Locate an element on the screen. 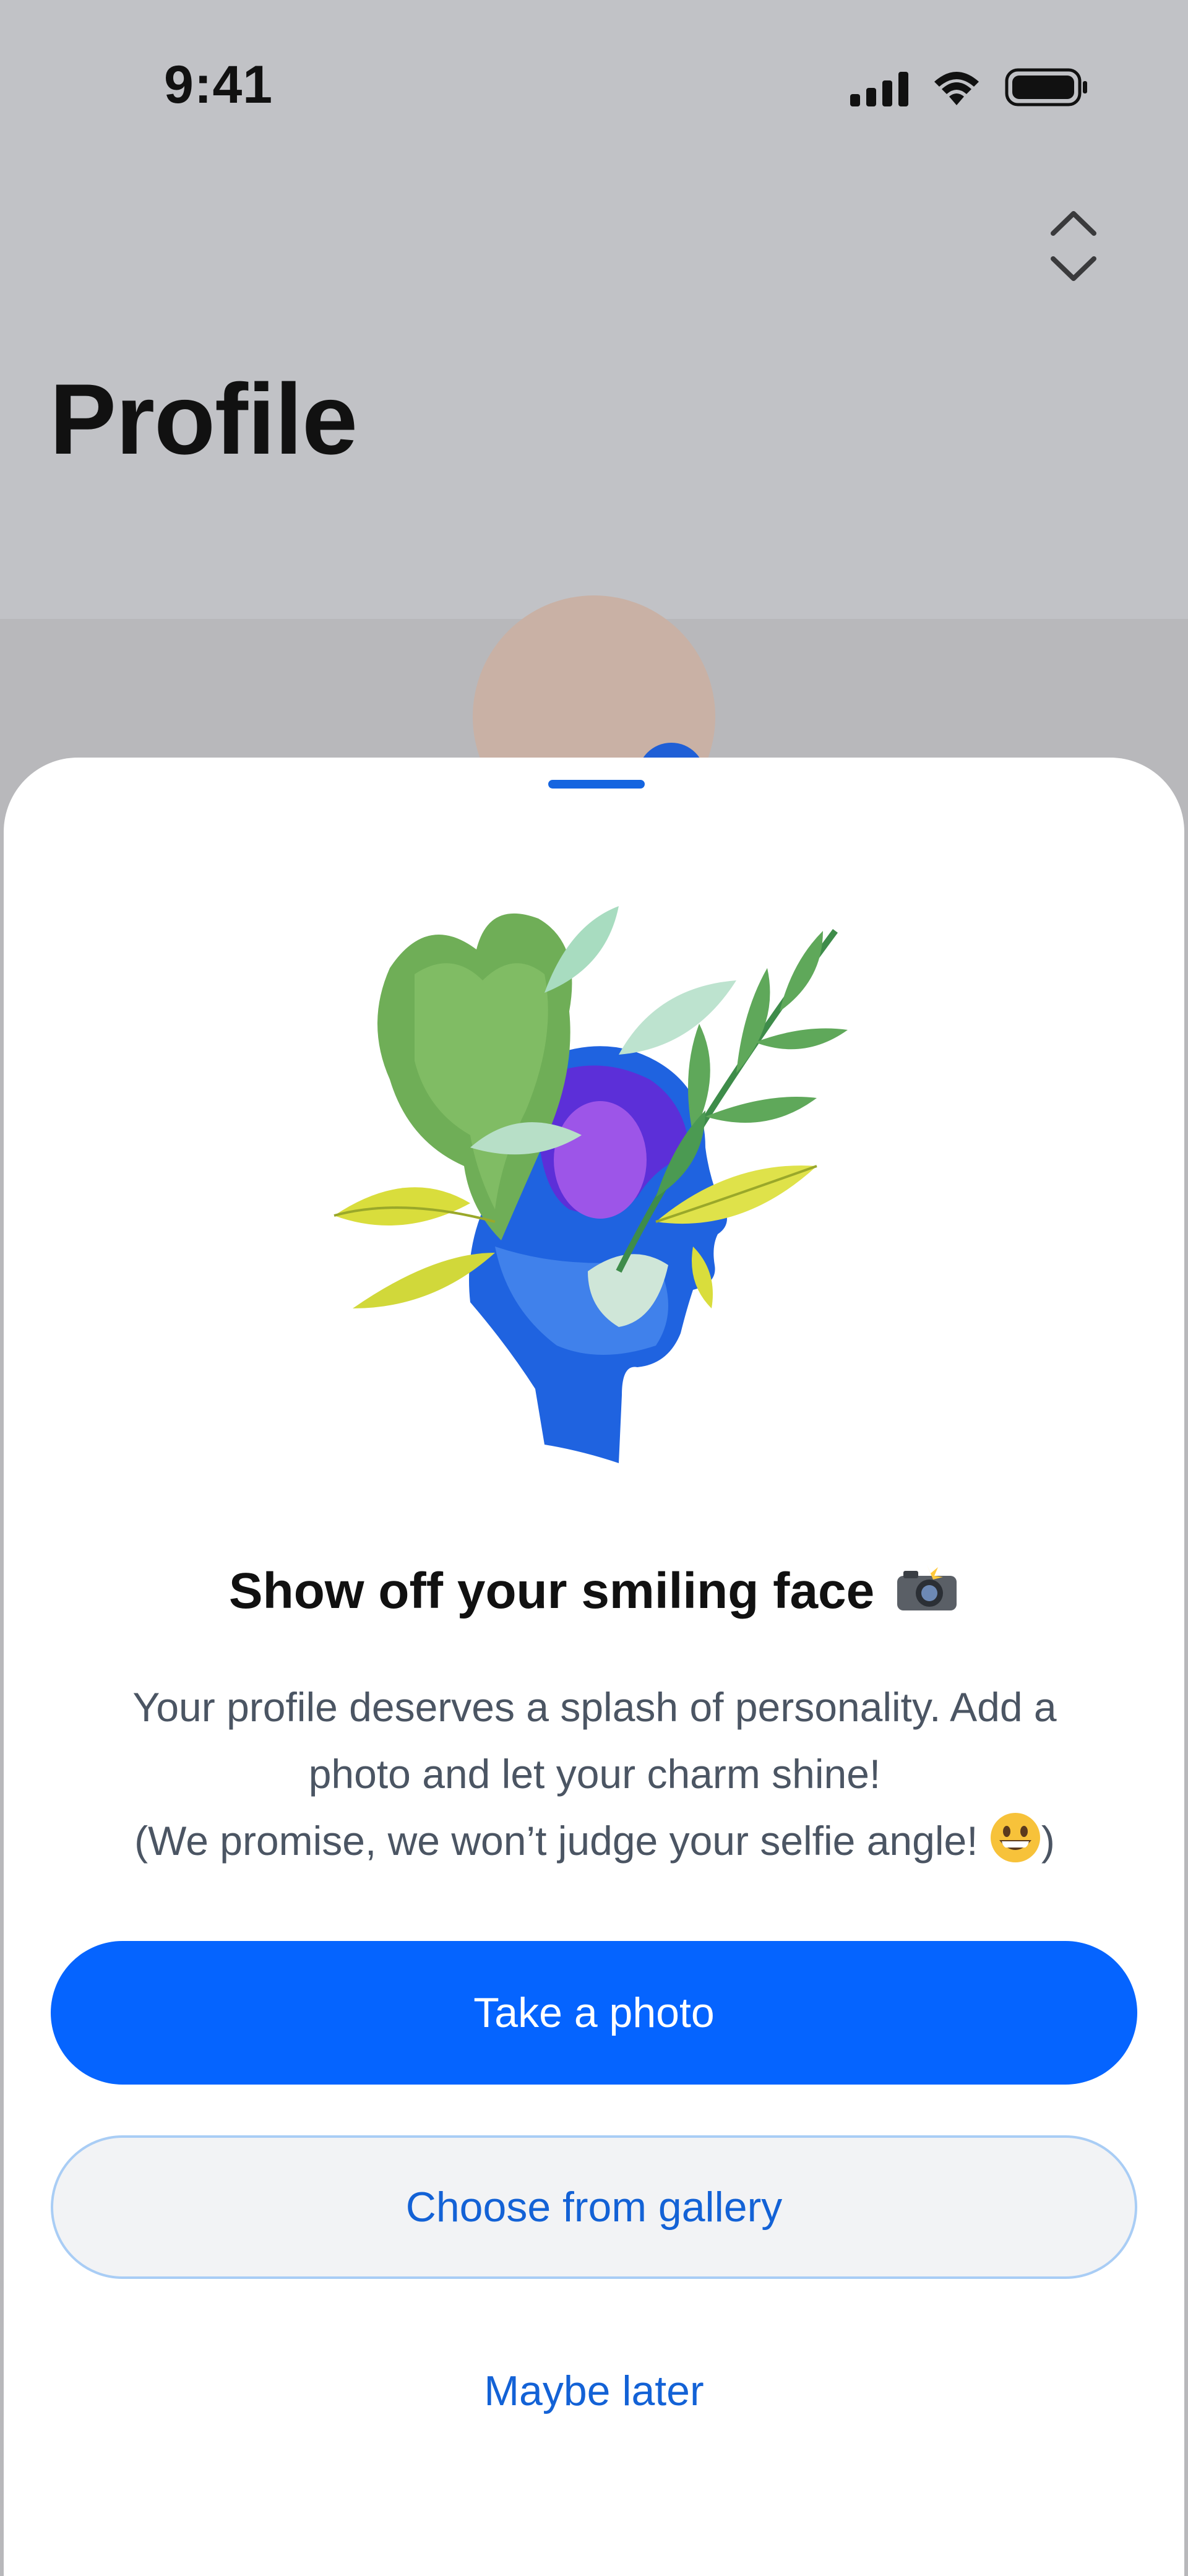 The width and height of the screenshot is (1188, 2576). status-bar: 9:41 is located at coordinates (594, 86).